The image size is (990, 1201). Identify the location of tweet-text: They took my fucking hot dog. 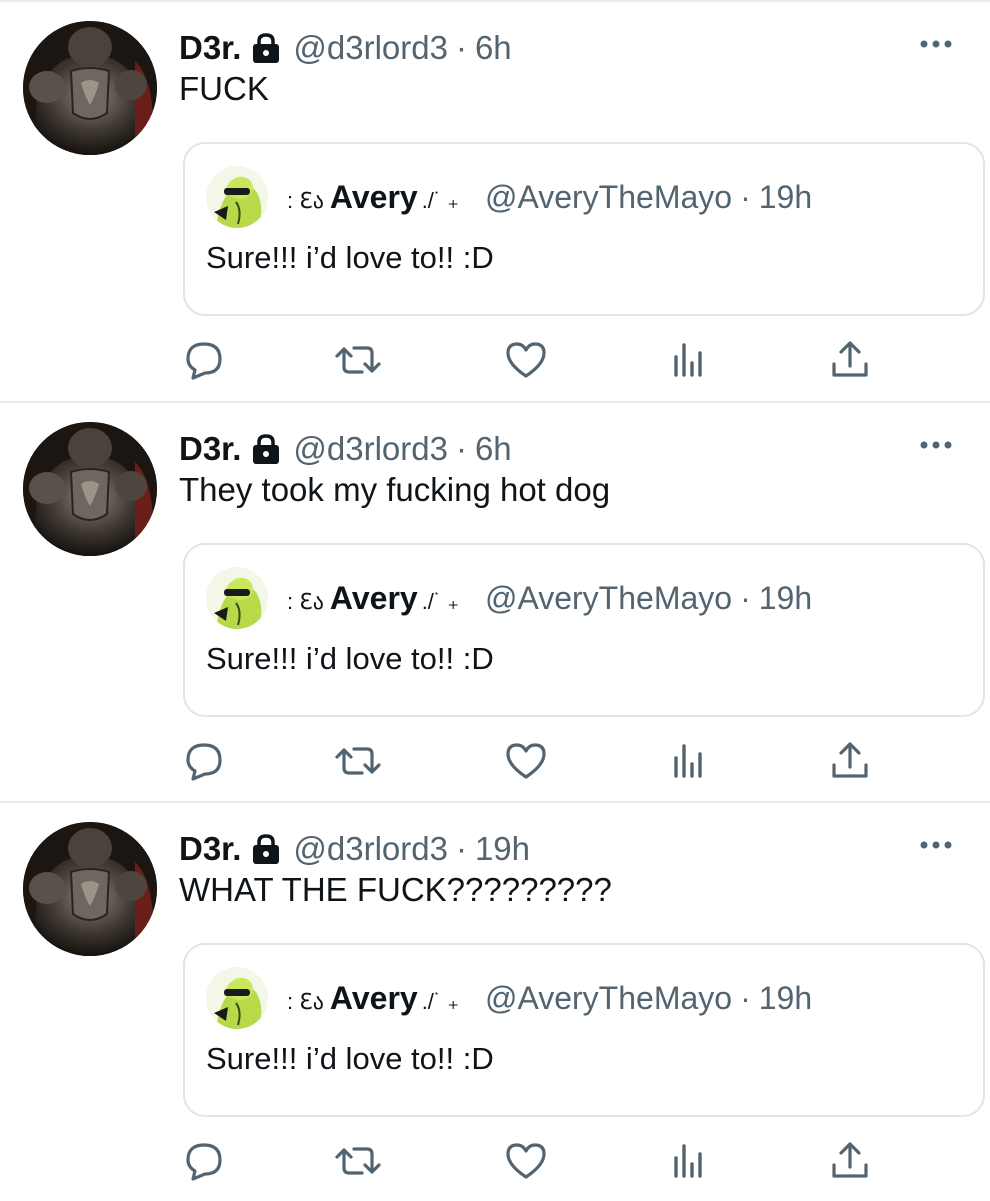
(395, 489).